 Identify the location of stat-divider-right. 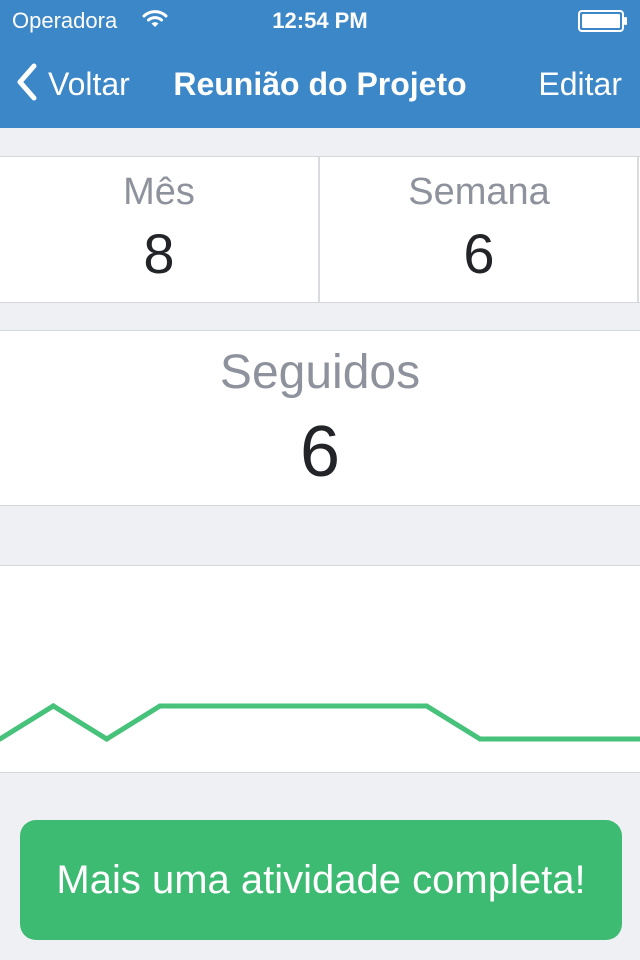
(638, 229).